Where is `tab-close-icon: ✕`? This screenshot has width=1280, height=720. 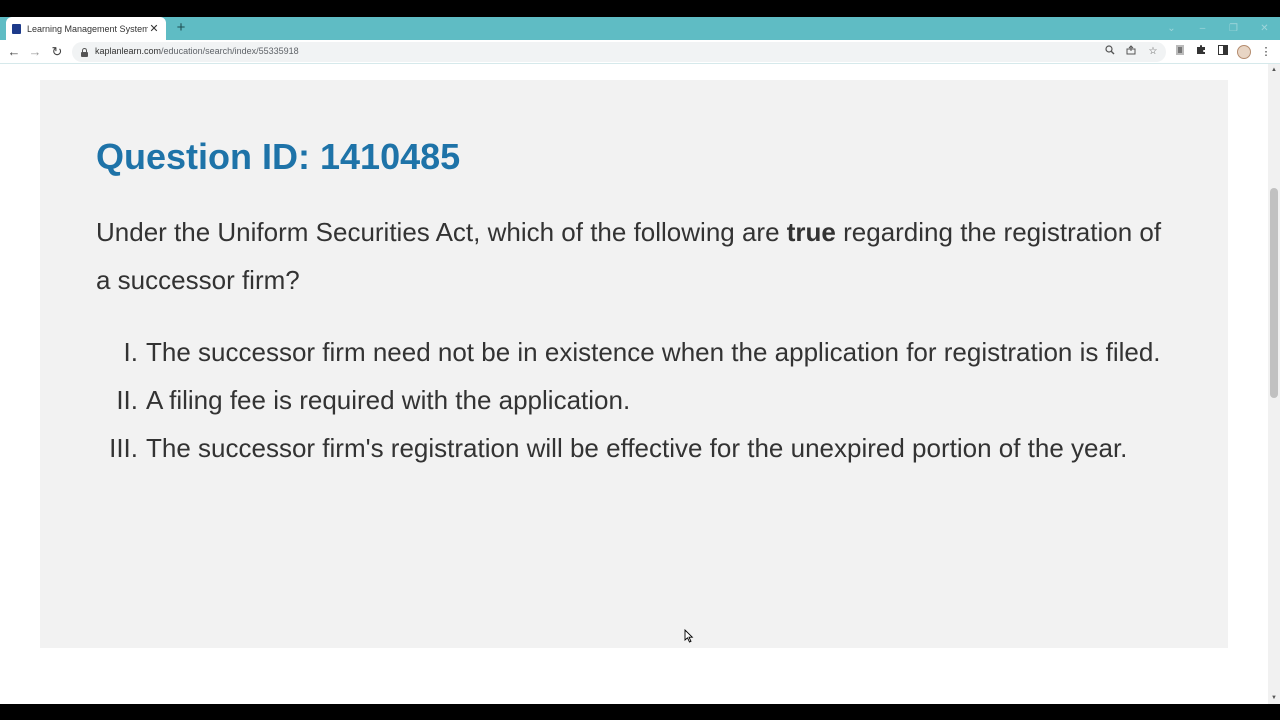 tab-close-icon: ✕ is located at coordinates (154, 28).